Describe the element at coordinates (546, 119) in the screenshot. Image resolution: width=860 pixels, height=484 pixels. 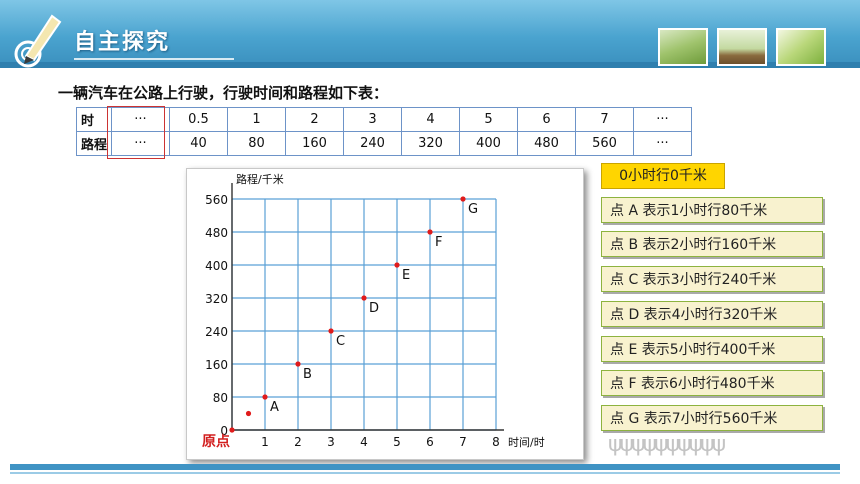
I see `table-cell: 6` at that location.